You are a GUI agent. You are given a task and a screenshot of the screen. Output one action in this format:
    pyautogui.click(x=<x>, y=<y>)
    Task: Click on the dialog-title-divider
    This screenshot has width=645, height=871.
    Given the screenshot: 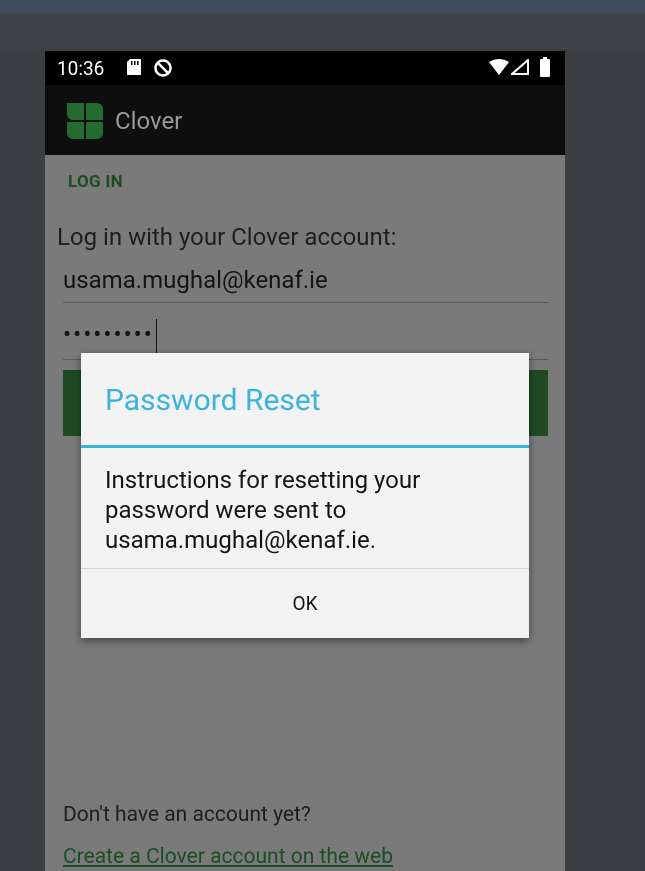 What is the action you would take?
    pyautogui.click(x=305, y=446)
    